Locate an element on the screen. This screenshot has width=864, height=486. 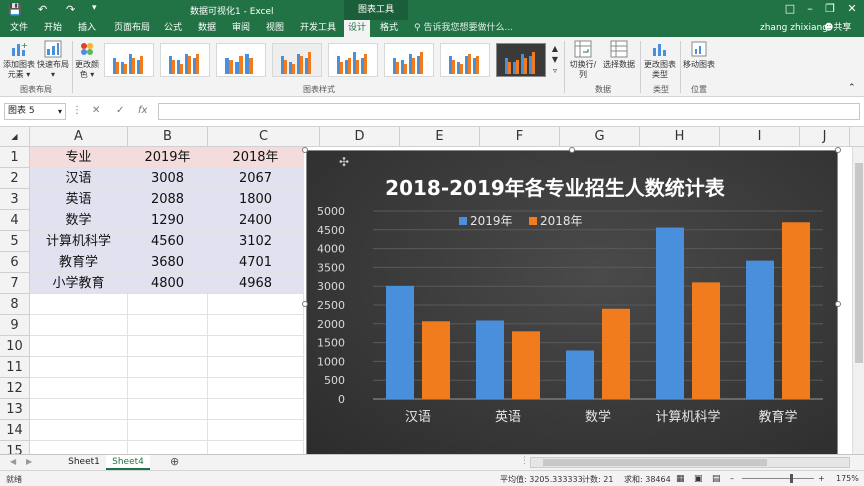
scroll-left-icon: ◀ is located at coordinates (13, 461).